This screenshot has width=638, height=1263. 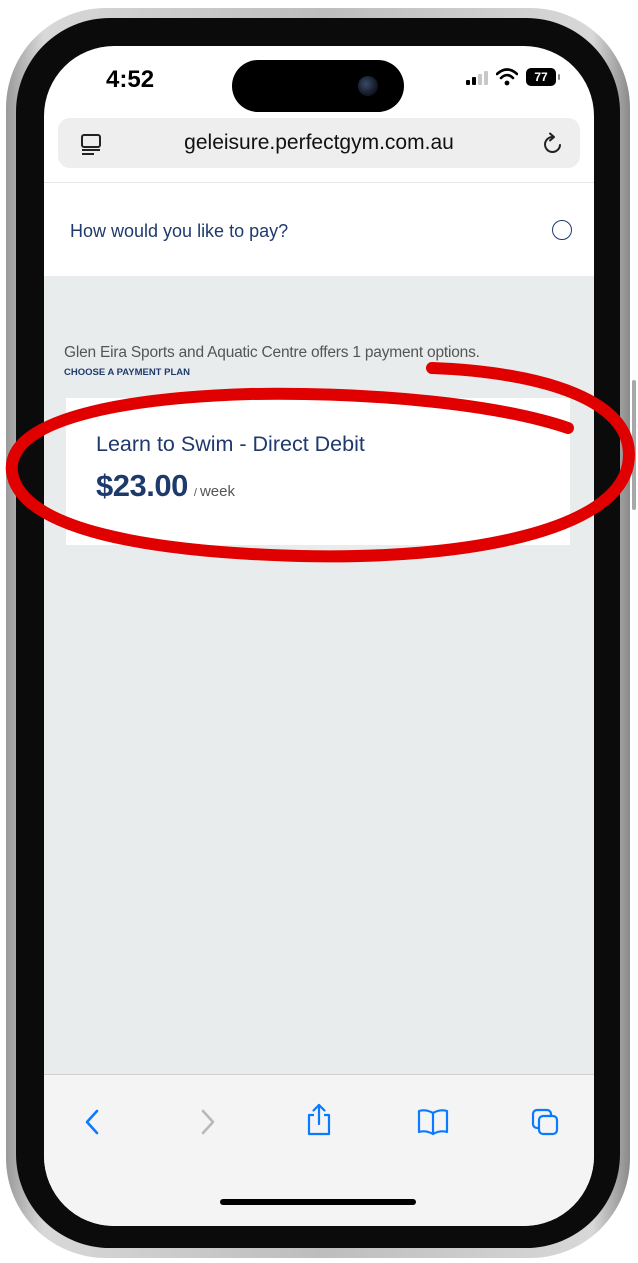 I want to click on plan-period-text: week, so click(x=217, y=491).